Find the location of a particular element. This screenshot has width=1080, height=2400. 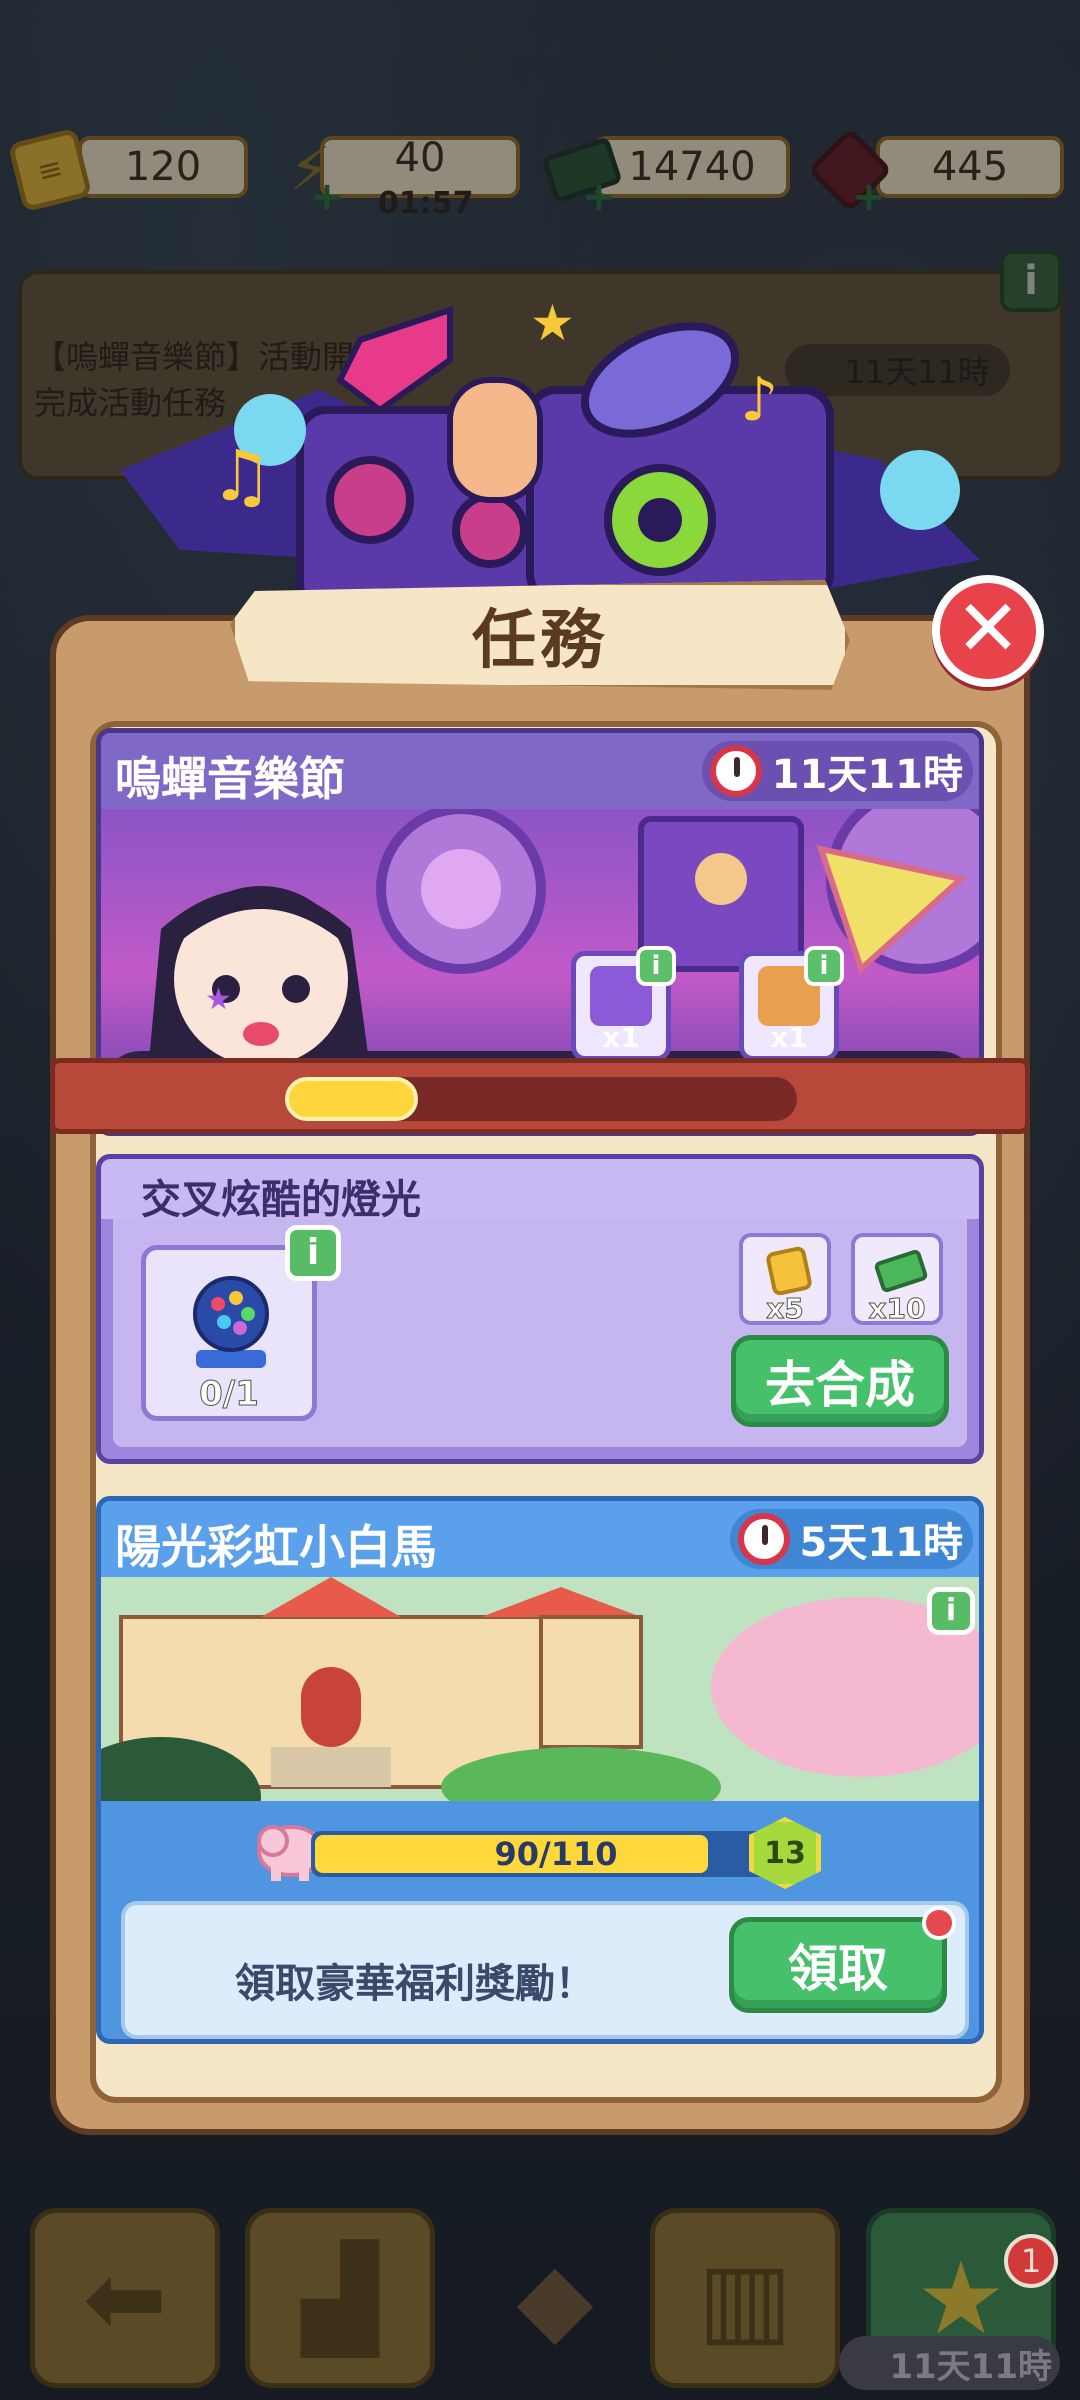

task-reward-ticket: x5 is located at coordinates (785, 1279).